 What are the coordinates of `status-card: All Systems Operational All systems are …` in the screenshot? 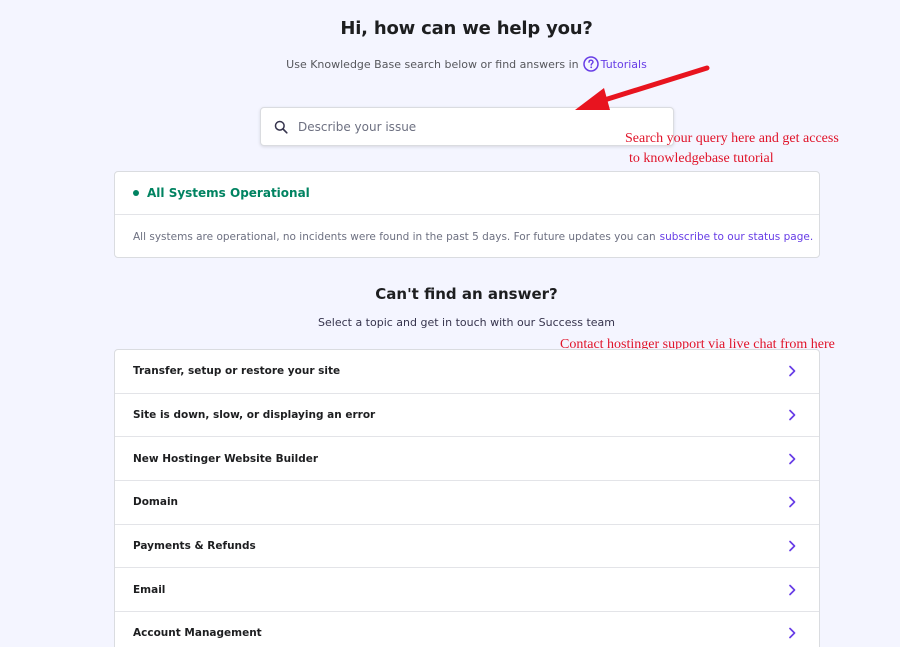 It's located at (467, 214).